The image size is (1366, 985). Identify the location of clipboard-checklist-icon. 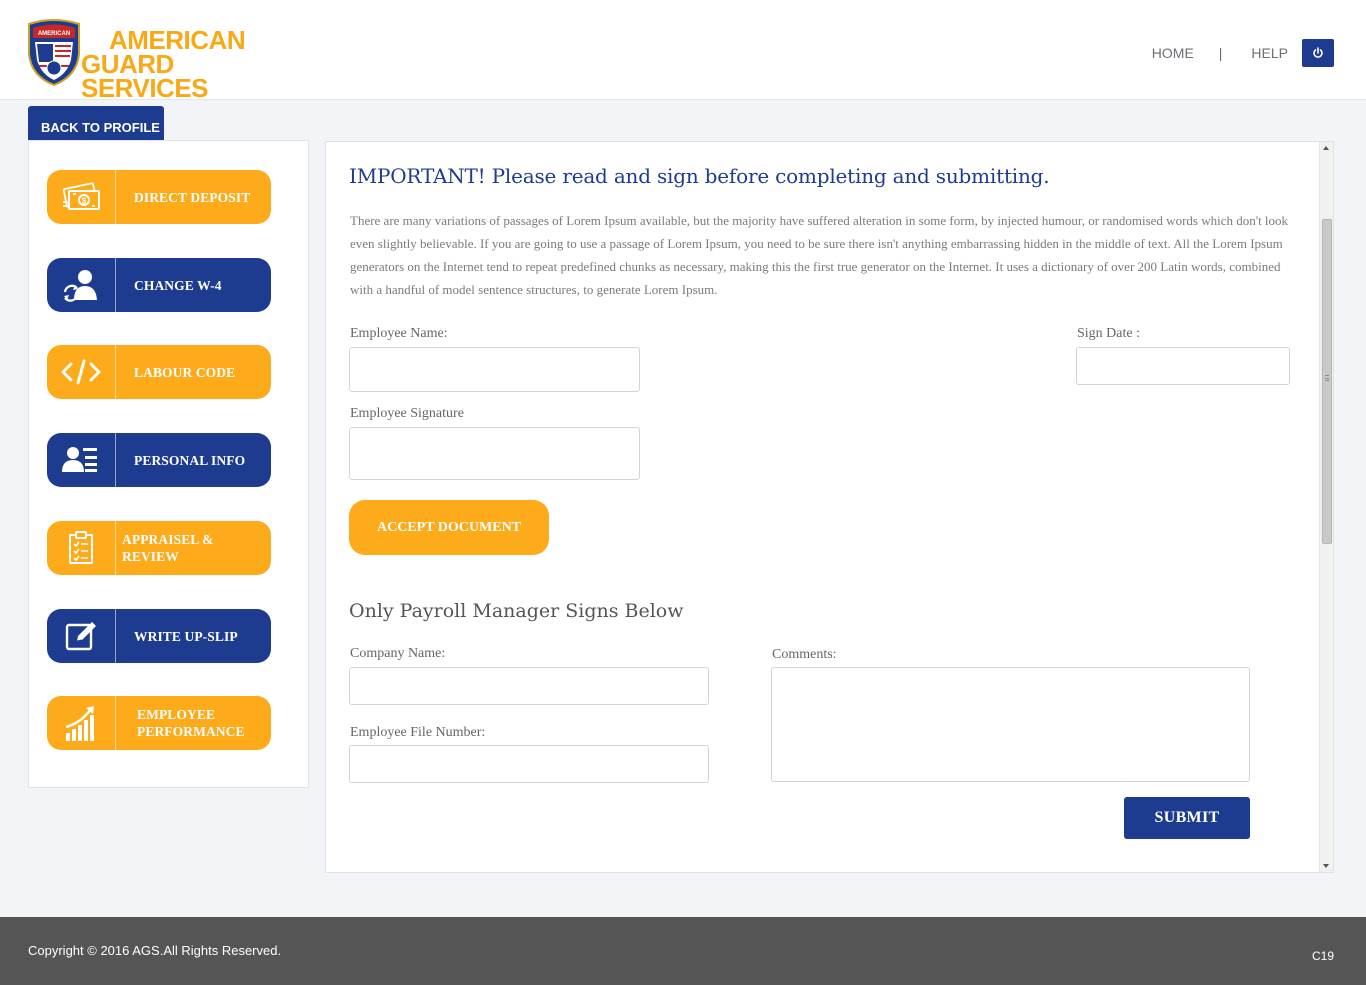
(81, 548).